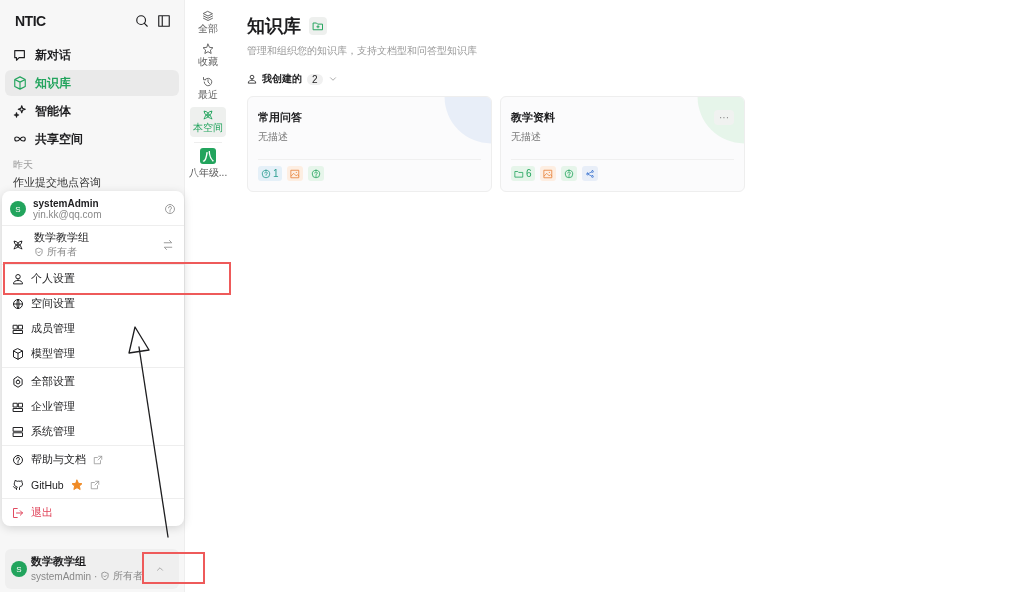  What do you see at coordinates (30, 21) in the screenshot?
I see `logo: NTIC` at bounding box center [30, 21].